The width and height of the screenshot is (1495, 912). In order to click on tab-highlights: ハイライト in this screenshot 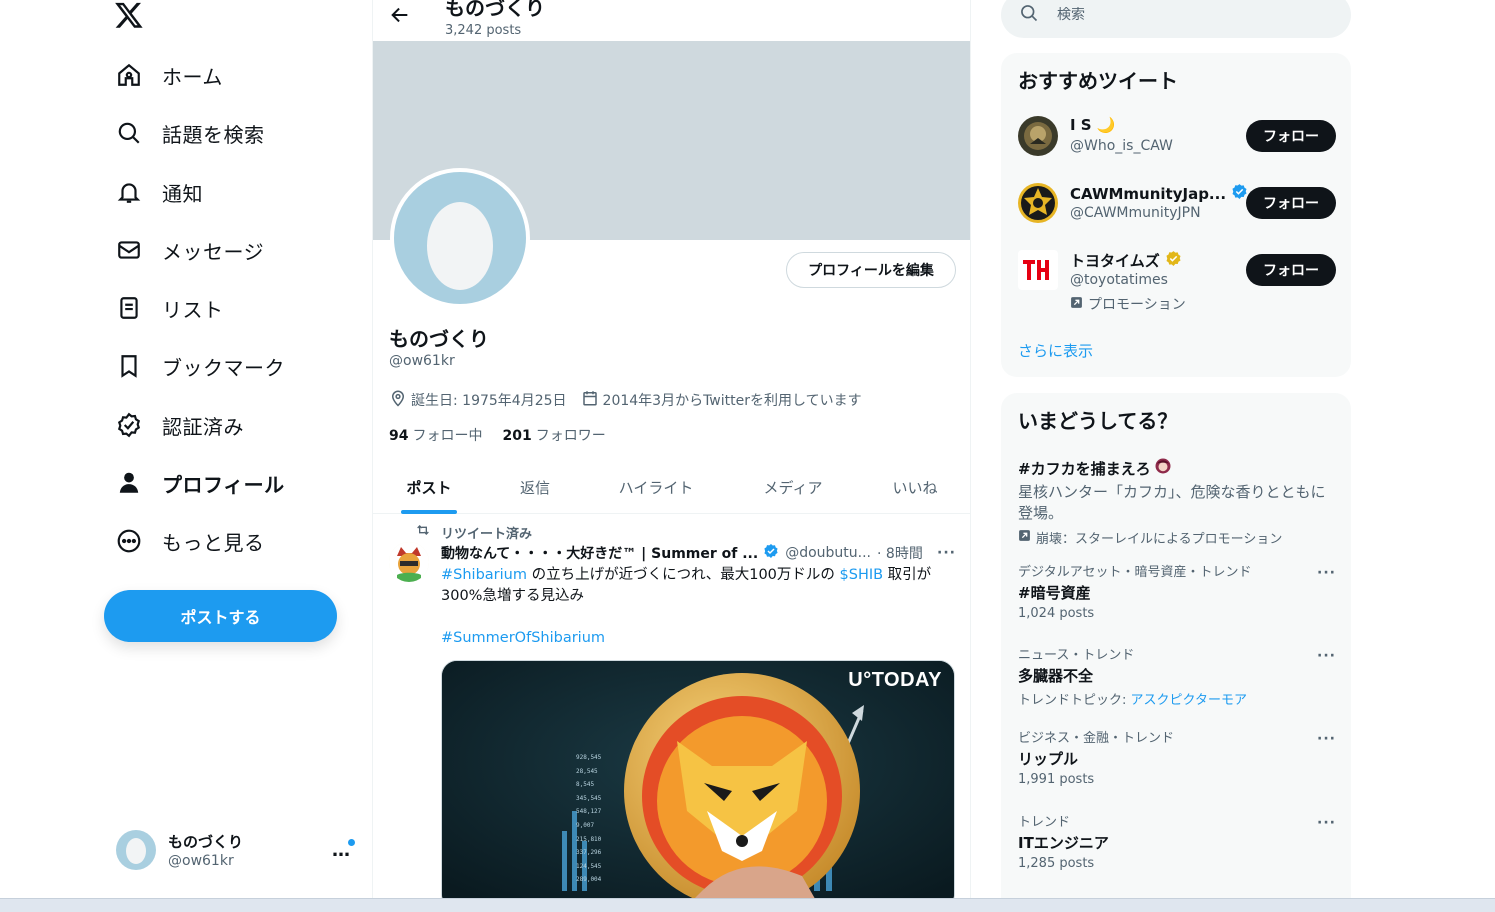, I will do `click(656, 487)`.